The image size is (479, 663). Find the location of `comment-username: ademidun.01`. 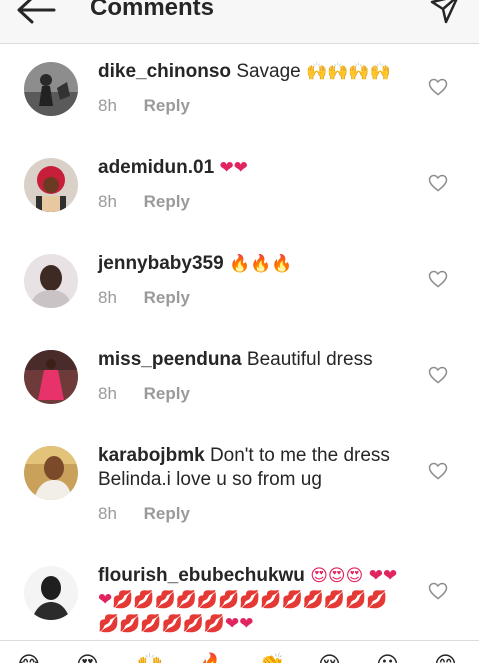

comment-username: ademidun.01 is located at coordinates (156, 167).